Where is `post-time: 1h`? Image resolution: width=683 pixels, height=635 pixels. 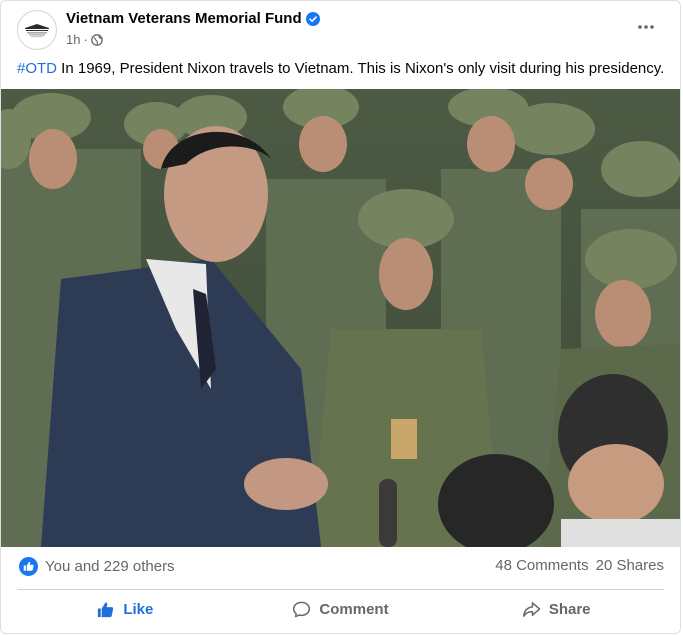 post-time: 1h is located at coordinates (73, 39).